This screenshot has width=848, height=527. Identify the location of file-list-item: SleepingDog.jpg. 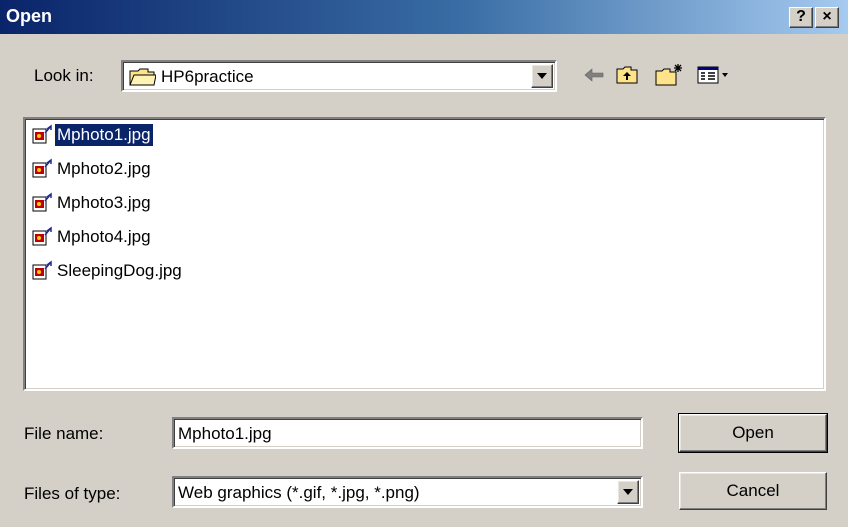
(107, 271).